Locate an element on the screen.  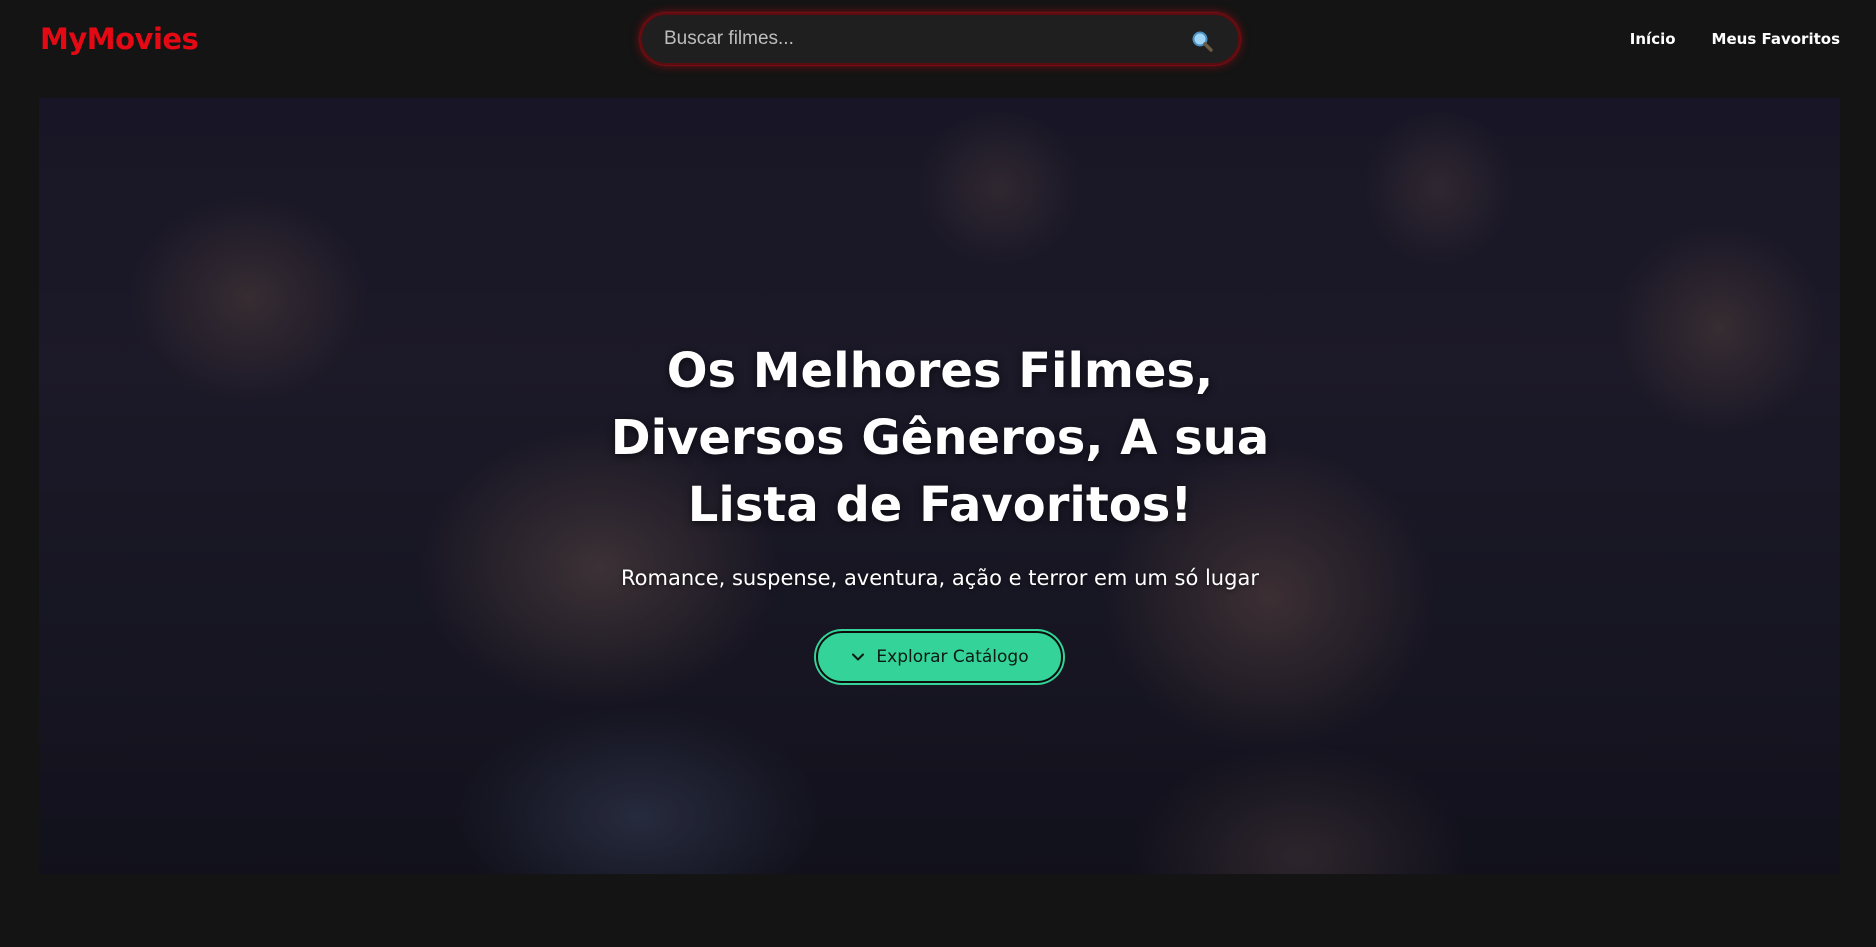
nav-favorites-link: Meus Favoritos is located at coordinates (1776, 39).